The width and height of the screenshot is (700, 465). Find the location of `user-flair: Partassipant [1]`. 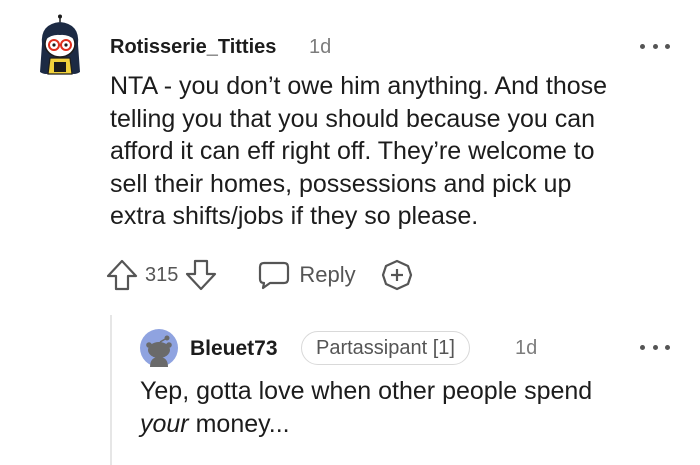

user-flair: Partassipant [1] is located at coordinates (385, 348).